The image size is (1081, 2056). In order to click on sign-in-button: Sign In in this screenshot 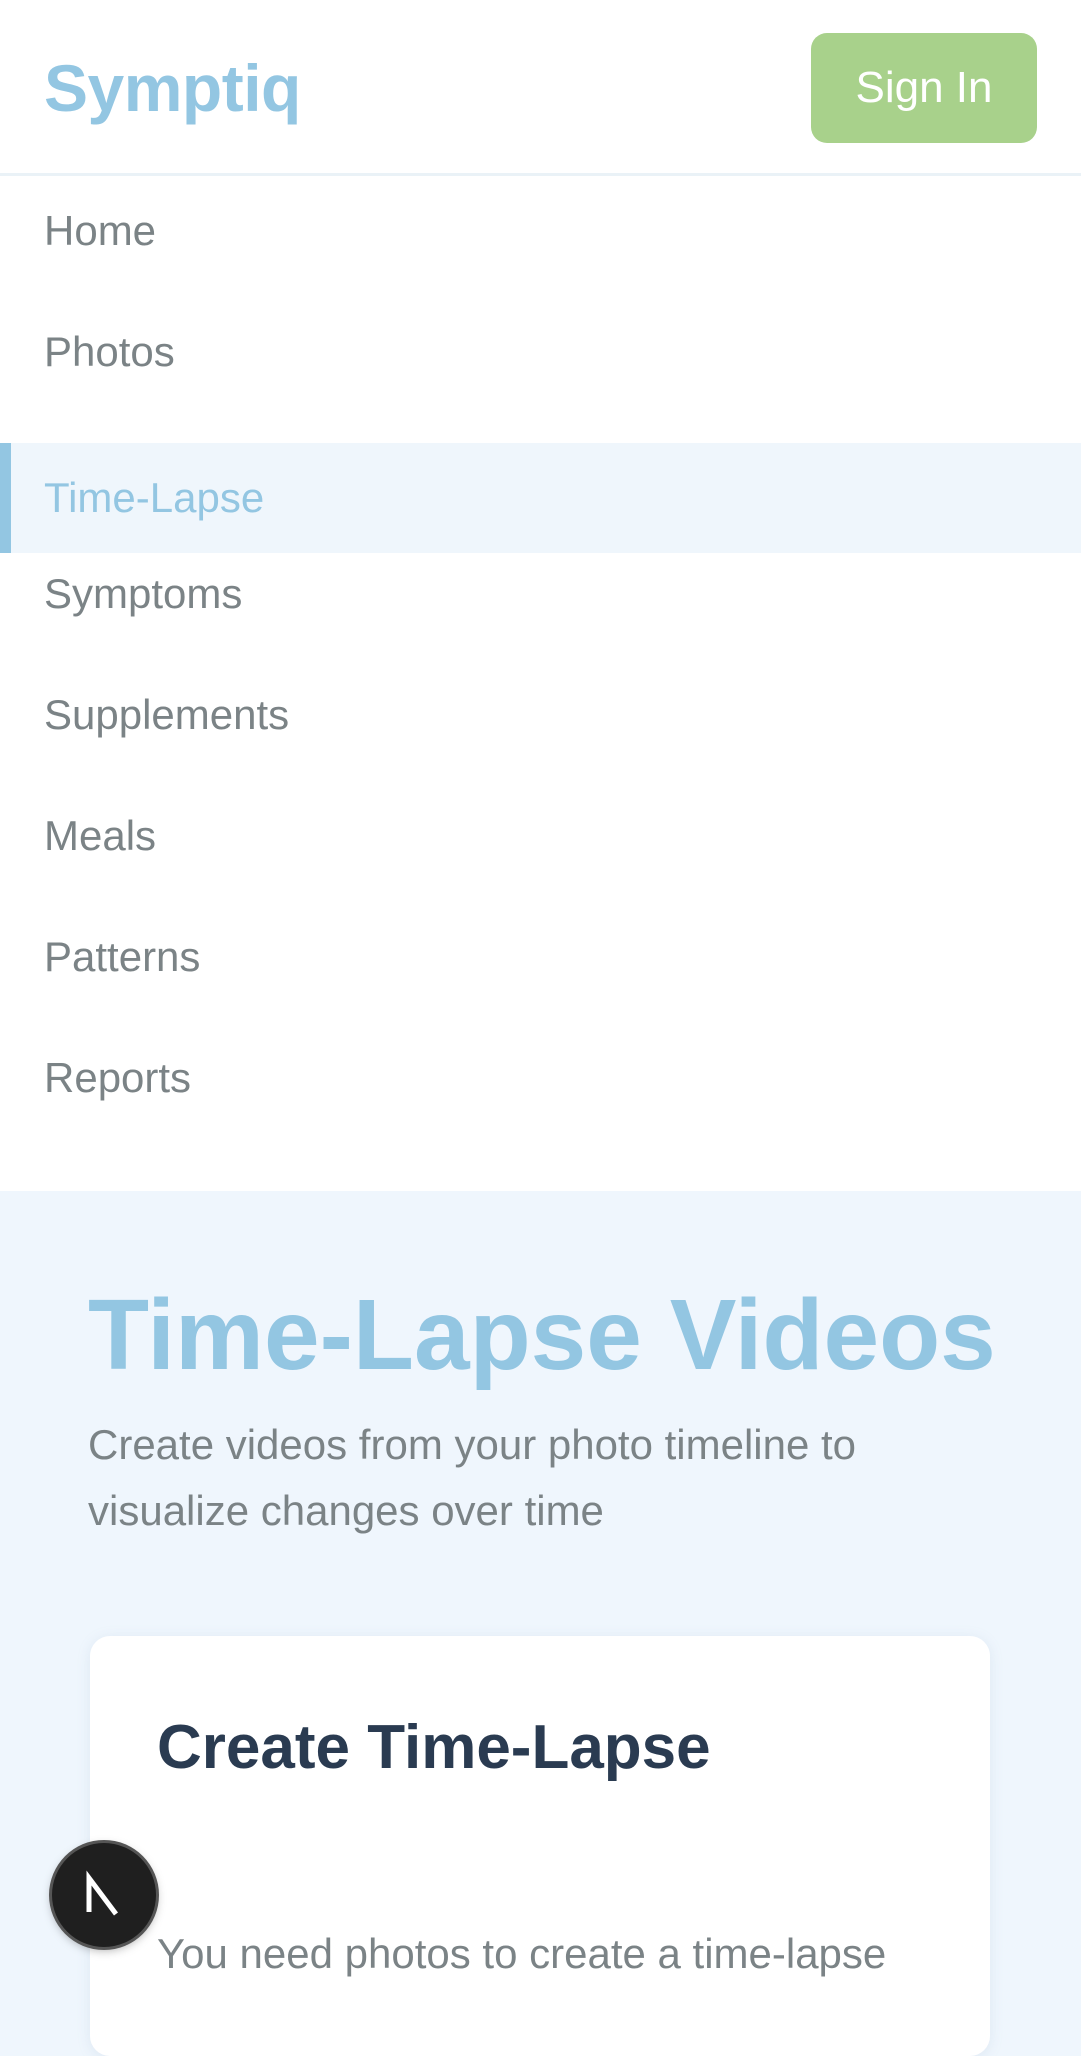, I will do `click(924, 88)`.